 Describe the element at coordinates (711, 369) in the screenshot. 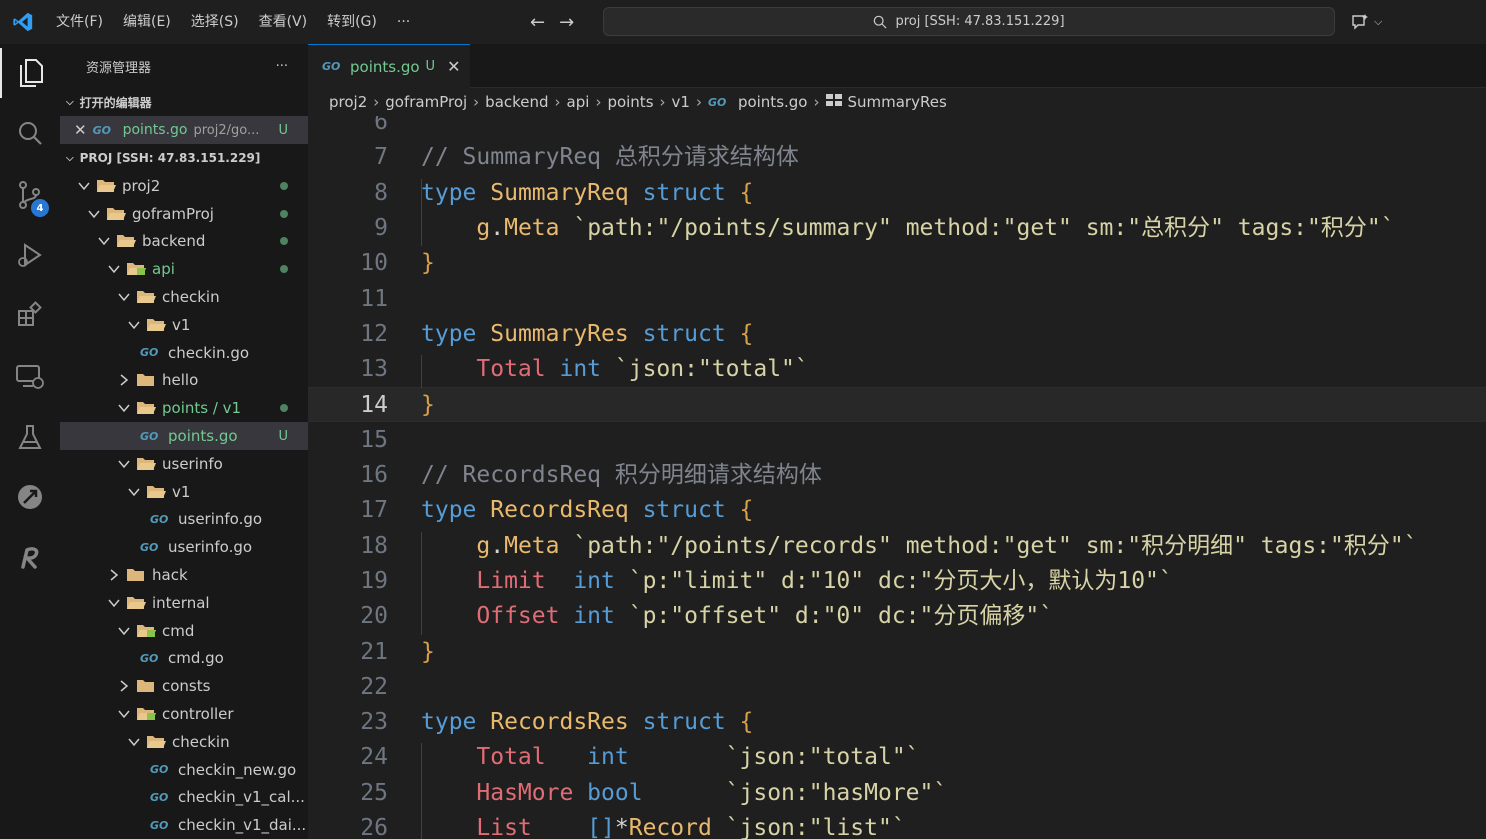

I see `code-token: `json:"total"`` at that location.